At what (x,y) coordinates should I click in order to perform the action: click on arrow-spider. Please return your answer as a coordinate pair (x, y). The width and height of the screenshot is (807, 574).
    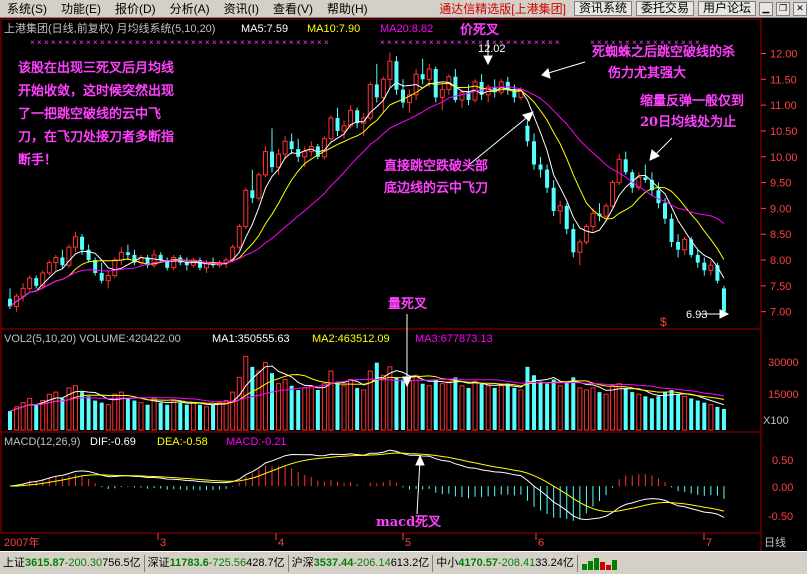
    Looking at the image, I should click on (565, 68).